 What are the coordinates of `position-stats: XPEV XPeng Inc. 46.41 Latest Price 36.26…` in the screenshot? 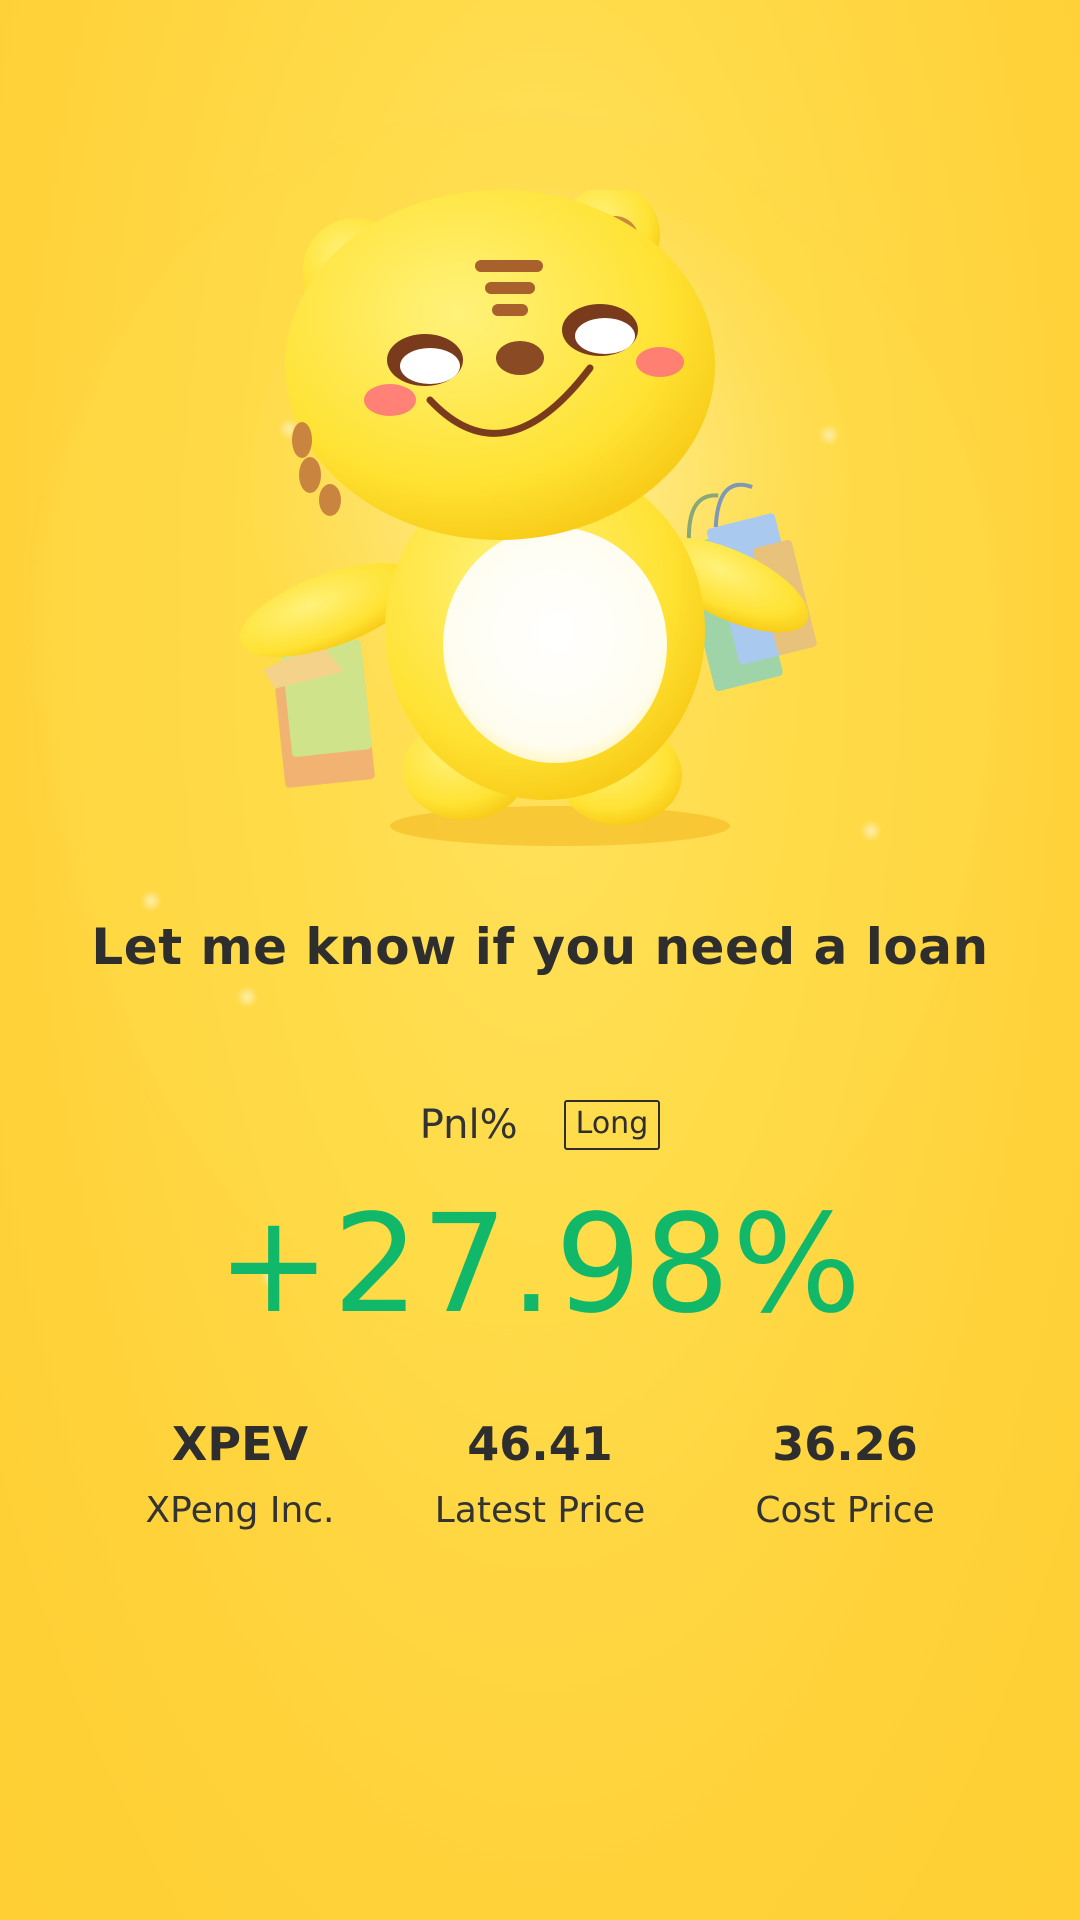 It's located at (540, 1482).